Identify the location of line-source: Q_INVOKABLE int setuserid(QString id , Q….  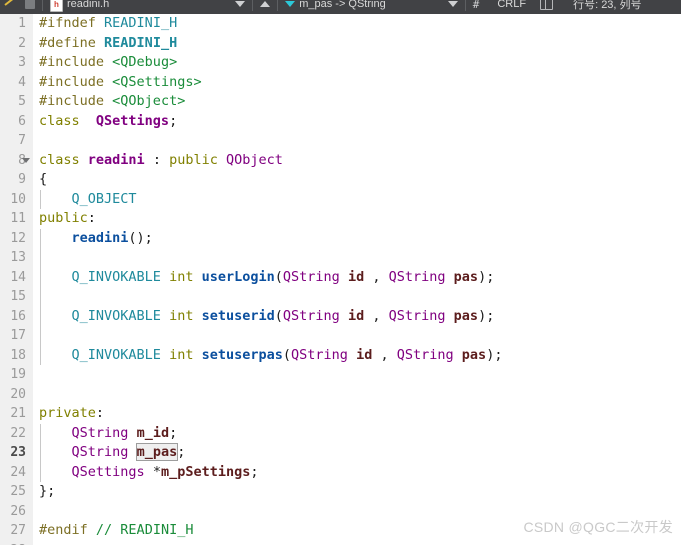
(267, 317).